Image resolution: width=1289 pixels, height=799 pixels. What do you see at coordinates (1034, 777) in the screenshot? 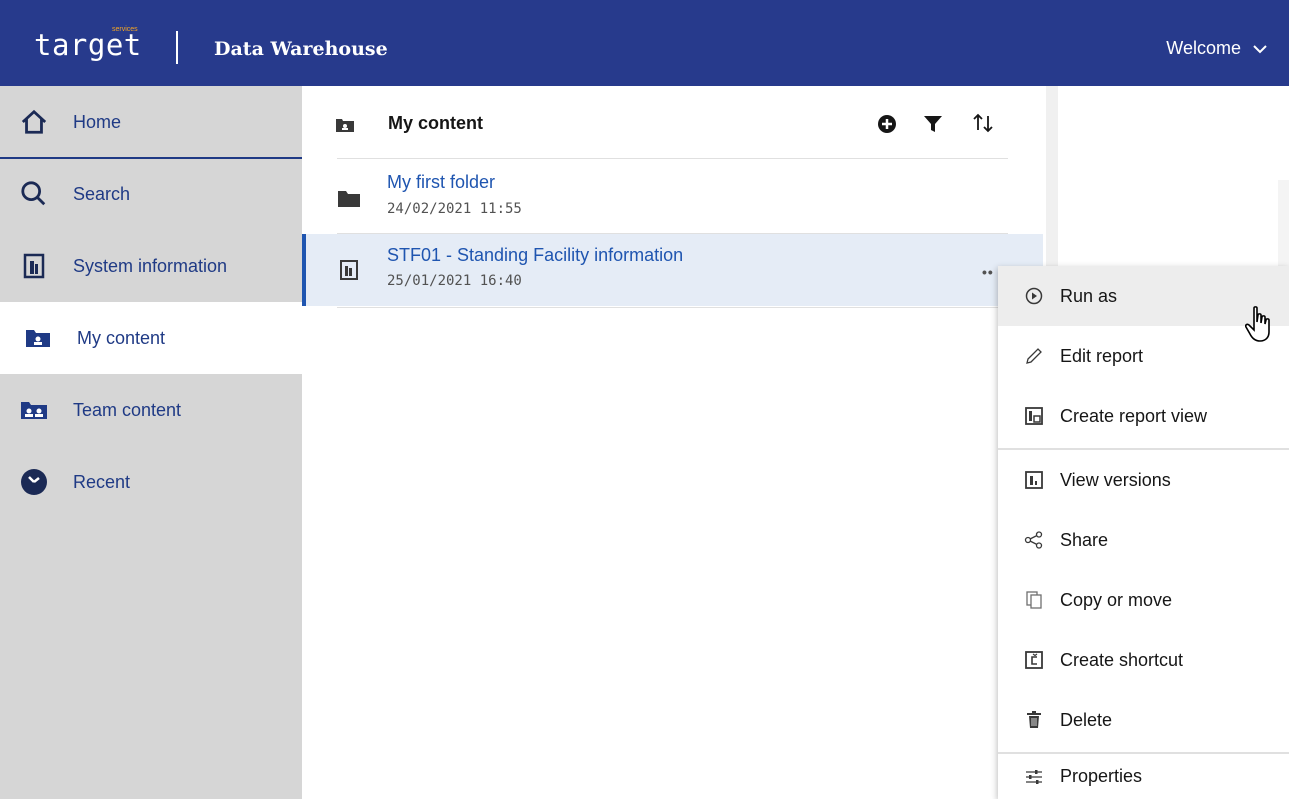
I see `sliders-icon` at bounding box center [1034, 777].